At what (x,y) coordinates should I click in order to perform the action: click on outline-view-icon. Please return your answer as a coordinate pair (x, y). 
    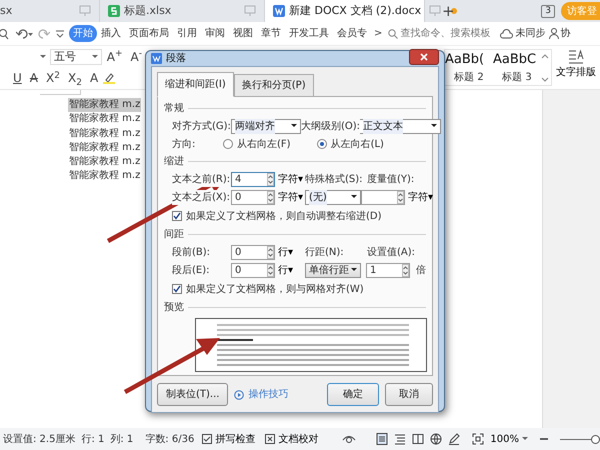
    Looking at the image, I should click on (400, 439).